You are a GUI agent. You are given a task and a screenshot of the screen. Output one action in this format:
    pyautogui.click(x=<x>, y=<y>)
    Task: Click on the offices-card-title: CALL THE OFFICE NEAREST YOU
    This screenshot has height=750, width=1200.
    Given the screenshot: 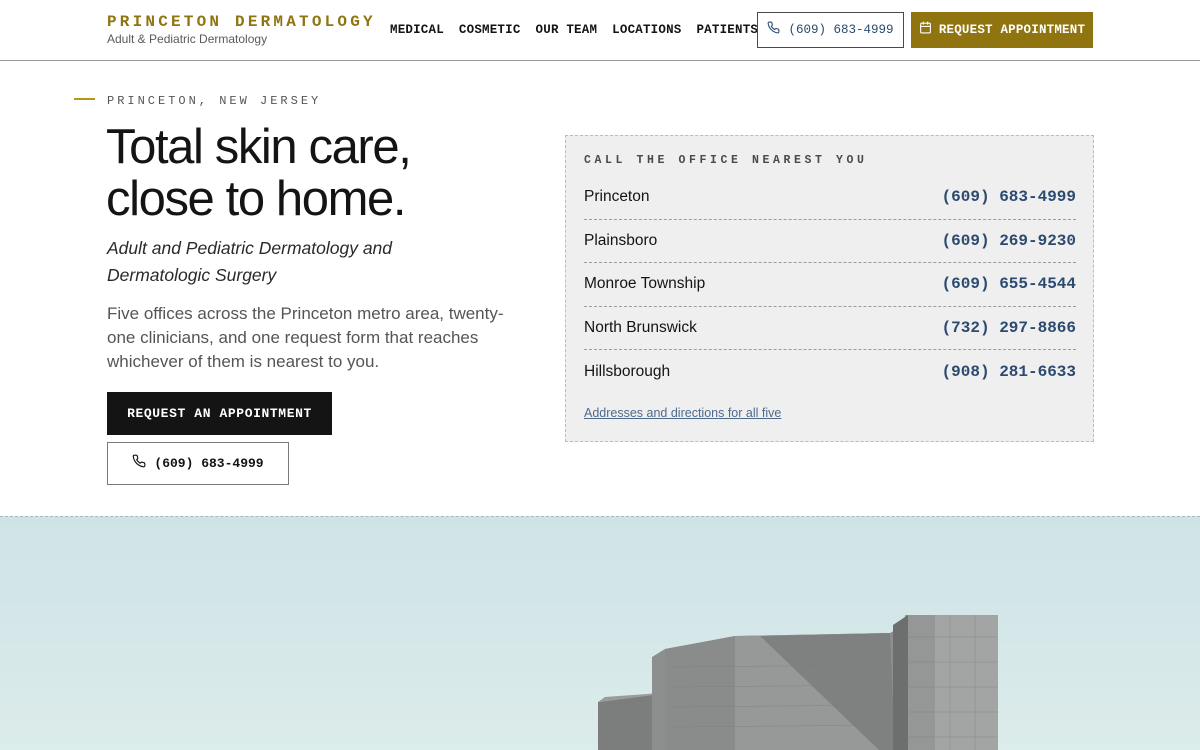 What is the action you would take?
    pyautogui.click(x=726, y=160)
    